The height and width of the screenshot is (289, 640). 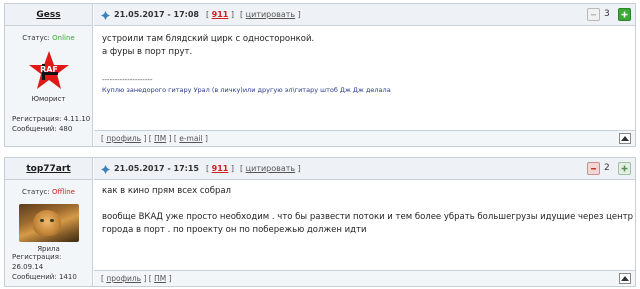 I want to click on rating-value: 2, so click(x=607, y=168).